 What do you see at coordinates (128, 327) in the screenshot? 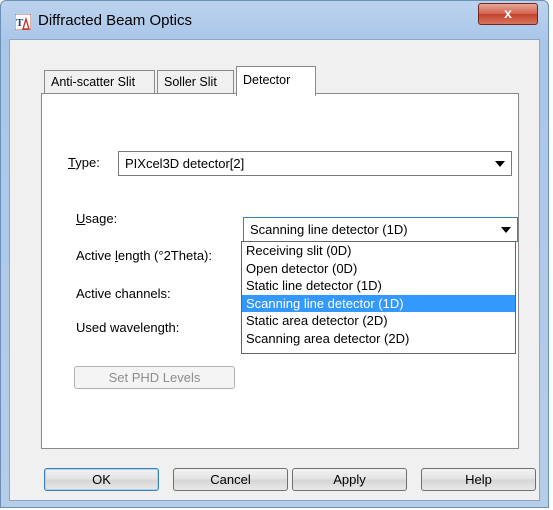
I see `used-wavelength-label: Used wavelength:` at bounding box center [128, 327].